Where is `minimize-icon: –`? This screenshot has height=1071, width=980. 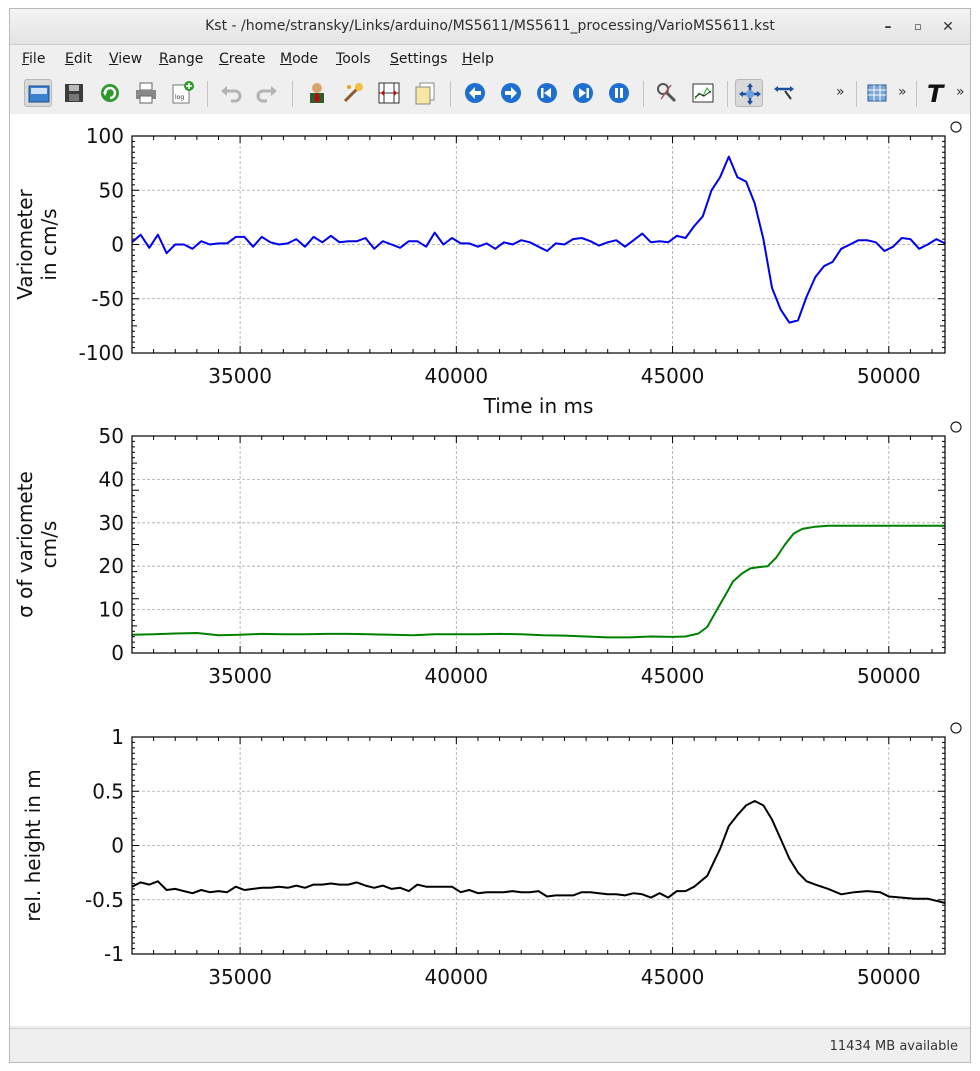 minimize-icon: – is located at coordinates (888, 27).